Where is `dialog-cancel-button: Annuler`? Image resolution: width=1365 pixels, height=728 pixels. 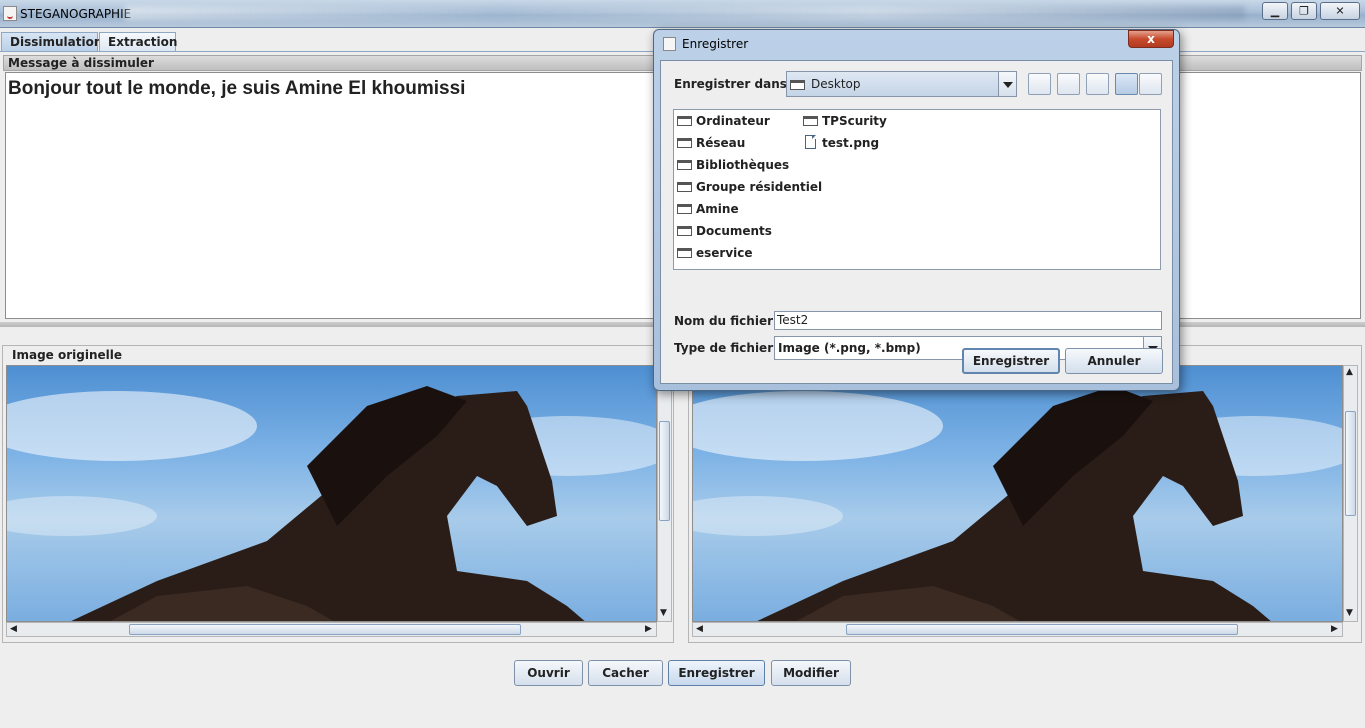 dialog-cancel-button: Annuler is located at coordinates (1114, 361).